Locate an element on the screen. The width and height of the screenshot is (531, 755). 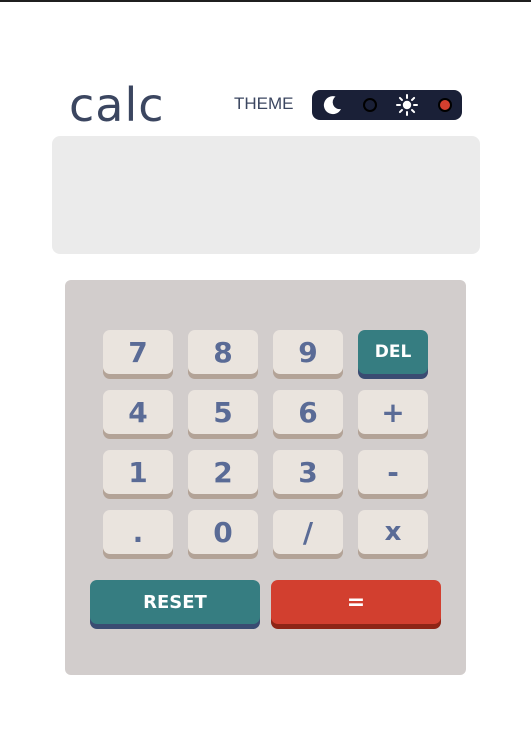
sun-icon is located at coordinates (407, 105).